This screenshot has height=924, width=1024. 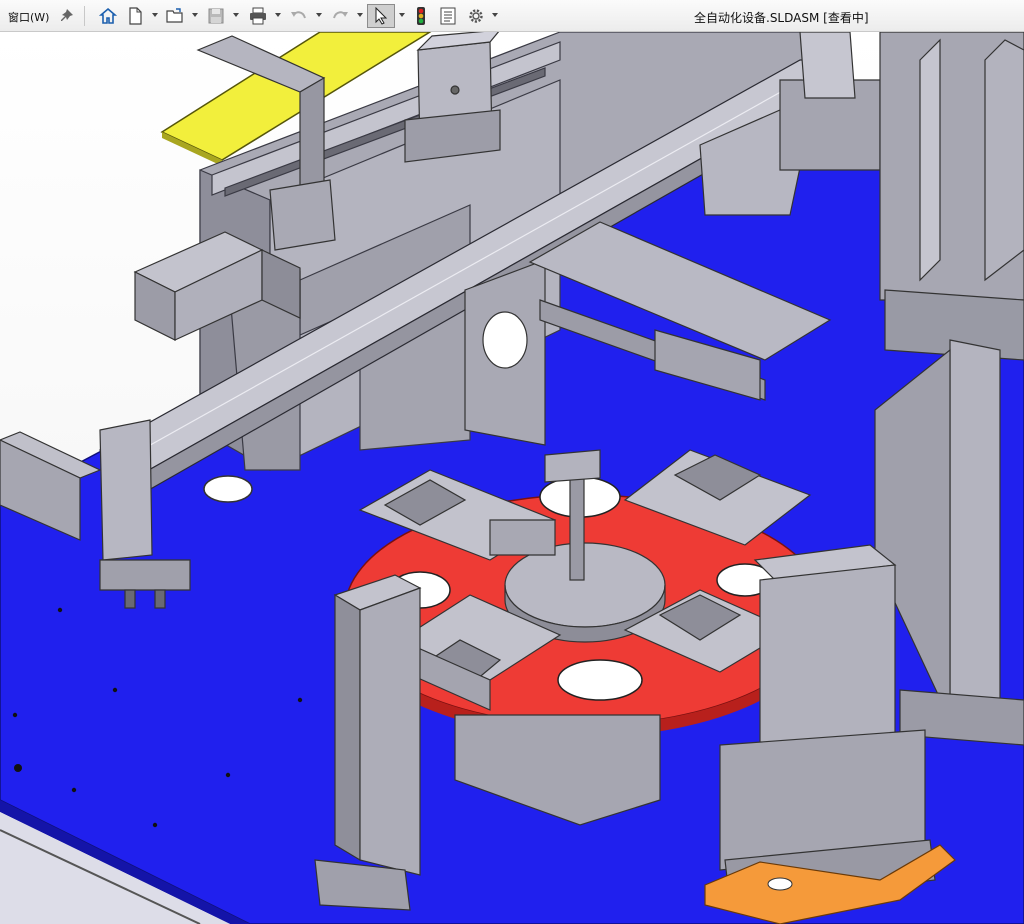 What do you see at coordinates (236, 15) in the screenshot?
I see `save-dropdown-icon` at bounding box center [236, 15].